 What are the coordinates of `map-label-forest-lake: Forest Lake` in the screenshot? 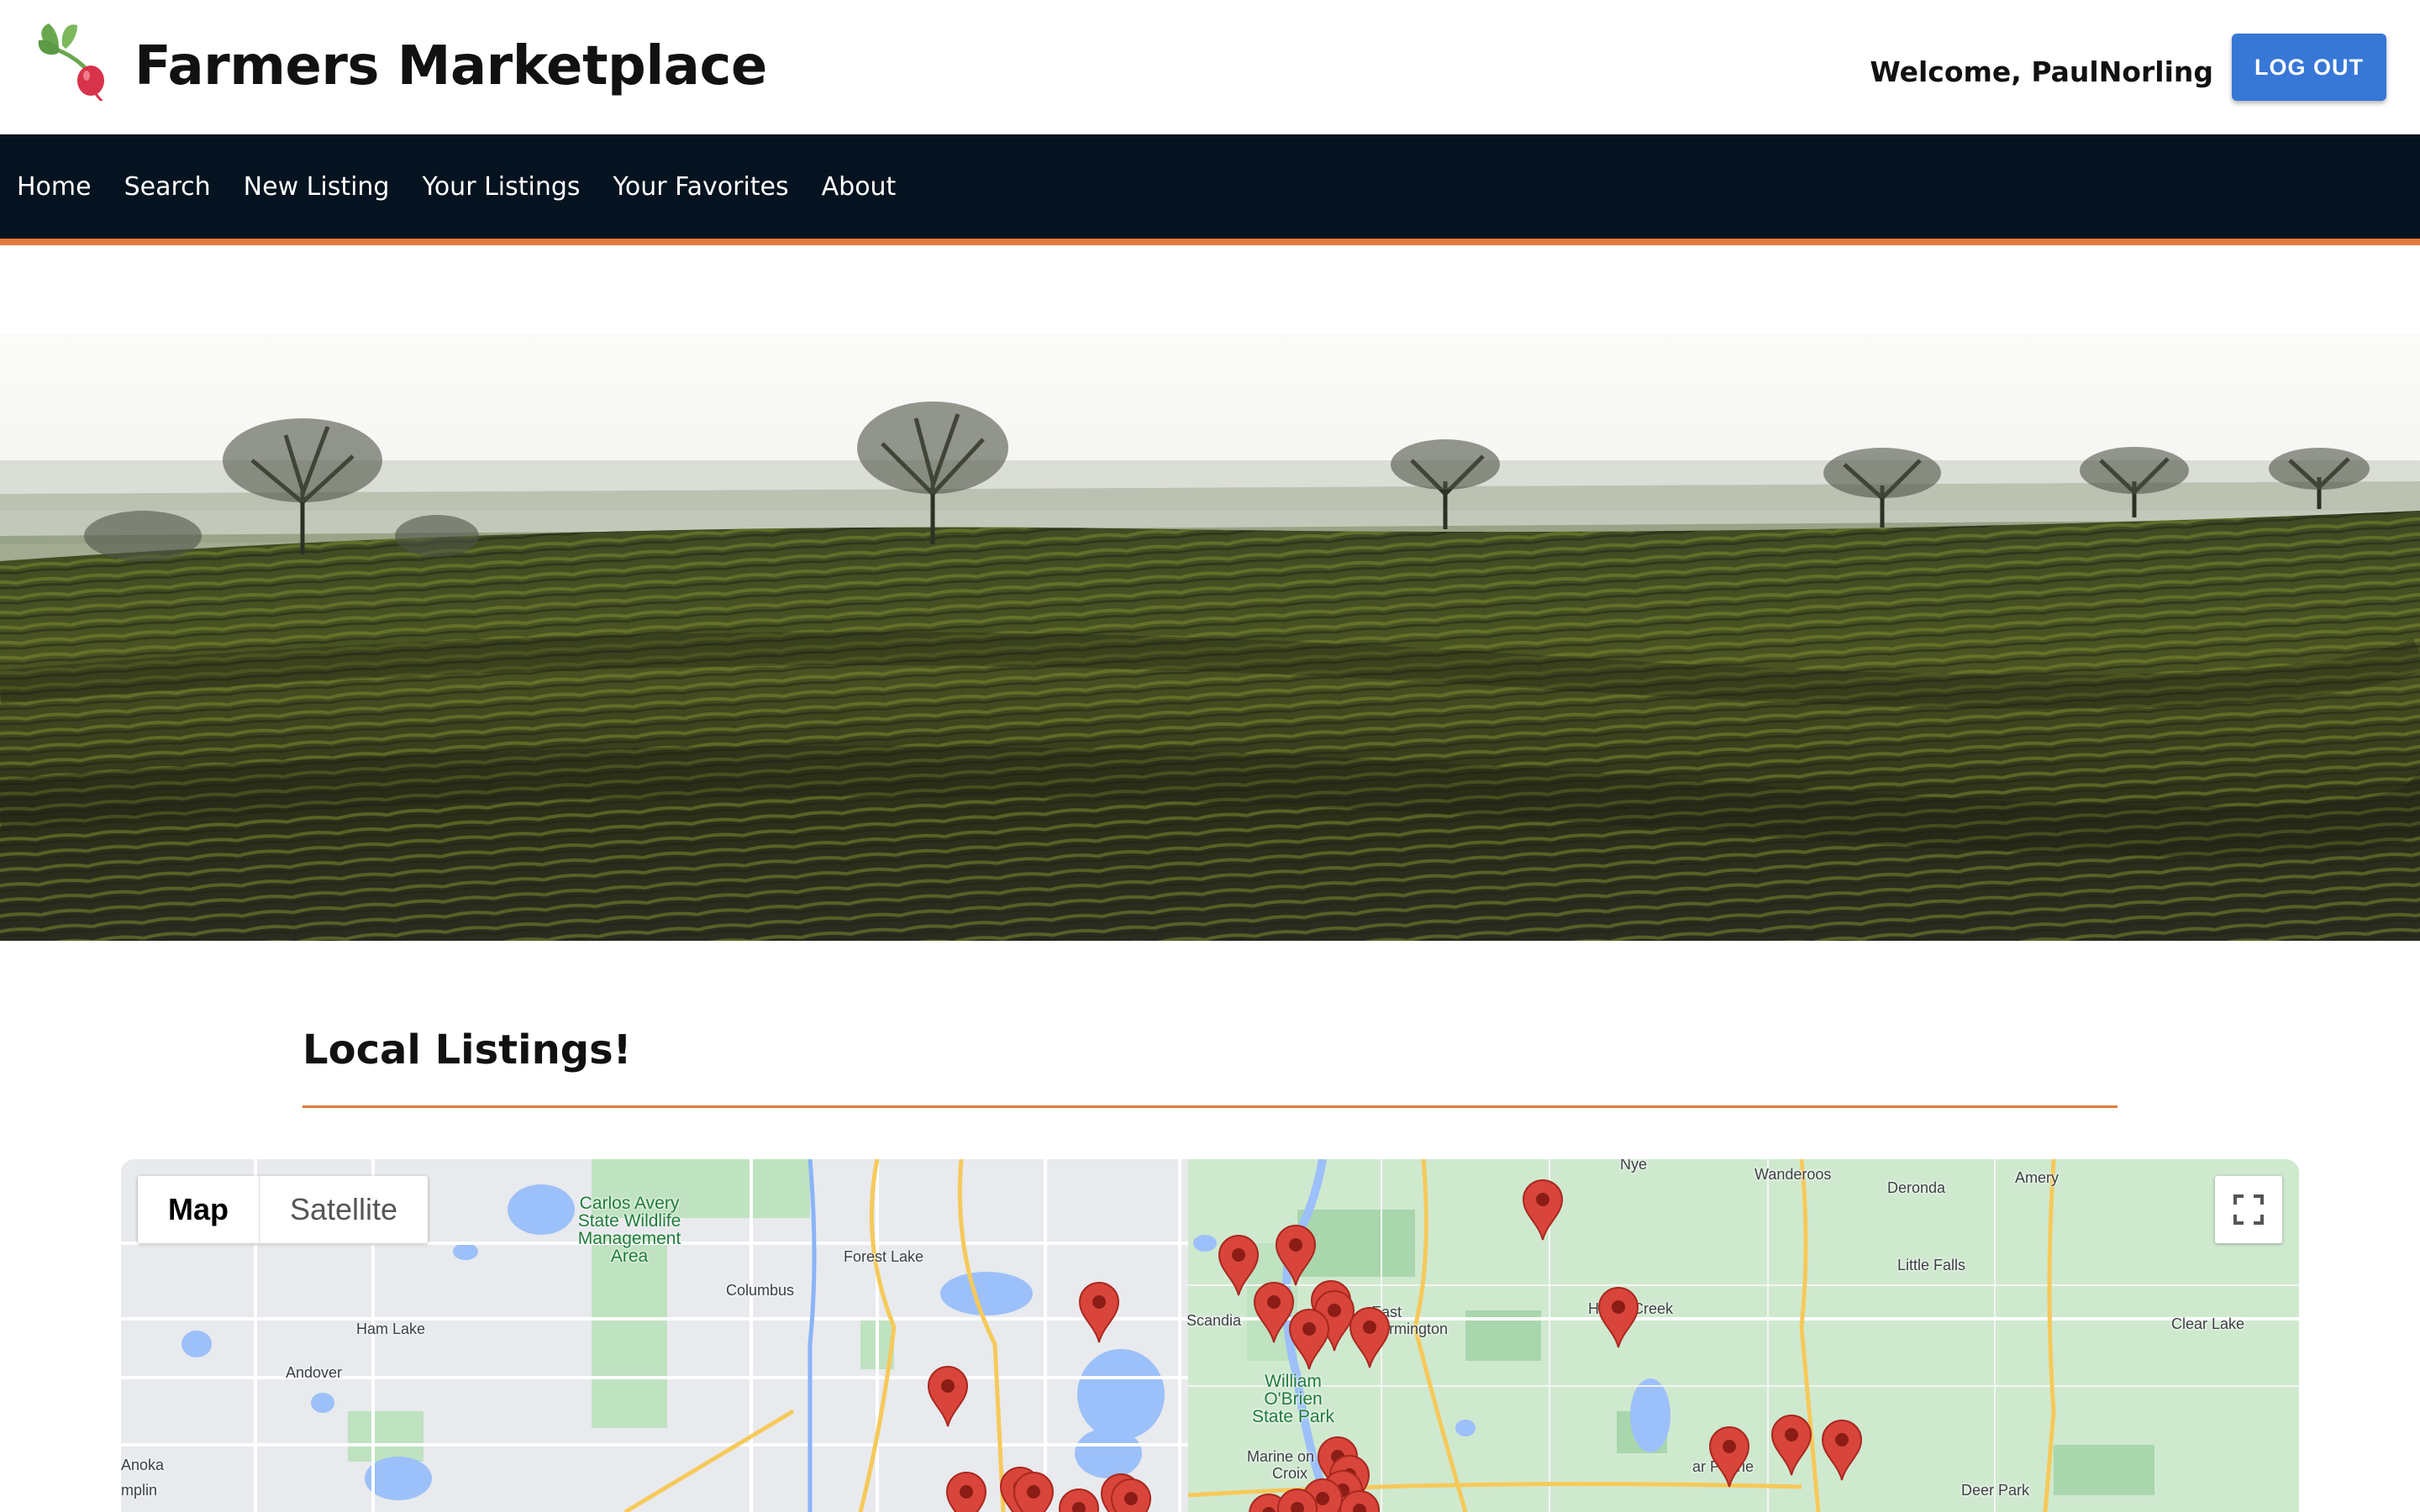 It's located at (884, 1256).